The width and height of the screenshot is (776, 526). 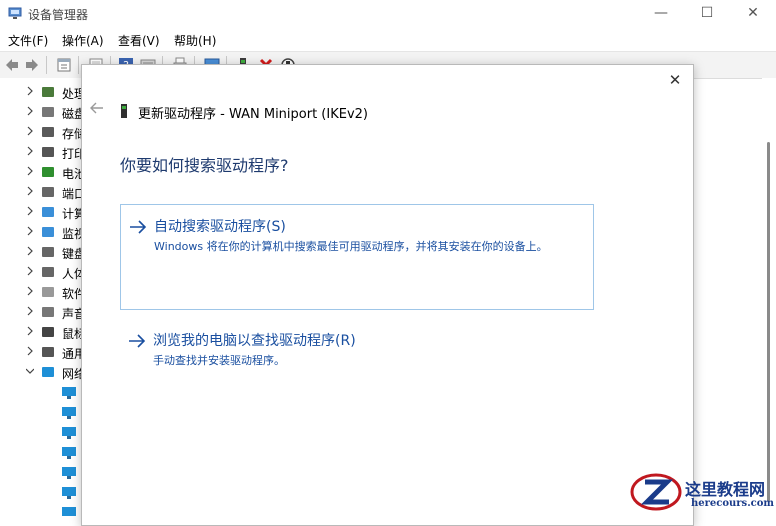 What do you see at coordinates (41, 332) in the screenshot?
I see `tree-category-row: 鼠标` at bounding box center [41, 332].